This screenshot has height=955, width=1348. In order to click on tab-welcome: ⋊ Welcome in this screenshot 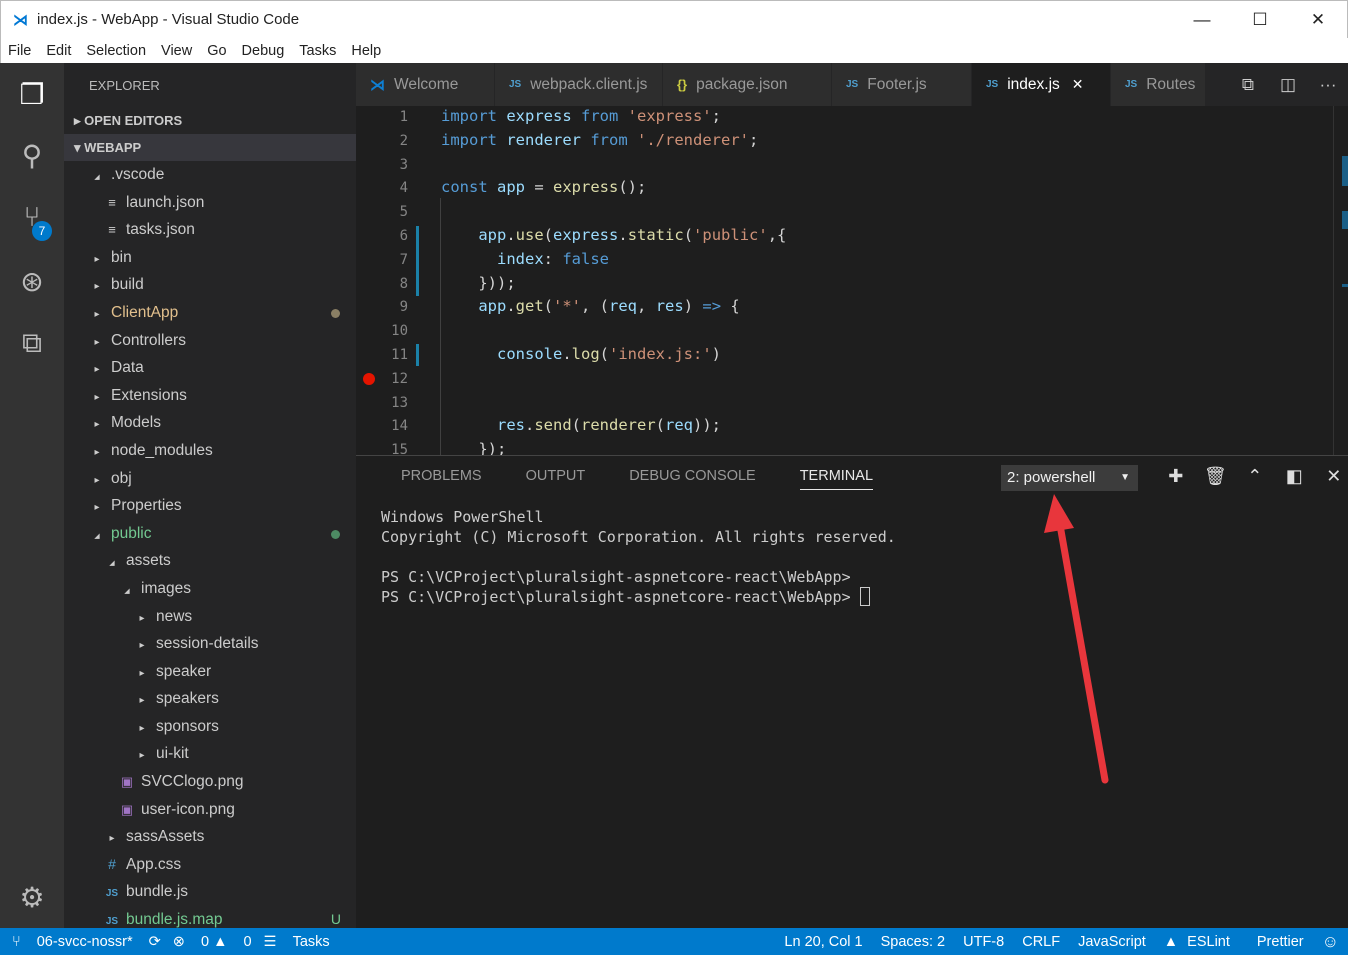, I will do `click(425, 84)`.